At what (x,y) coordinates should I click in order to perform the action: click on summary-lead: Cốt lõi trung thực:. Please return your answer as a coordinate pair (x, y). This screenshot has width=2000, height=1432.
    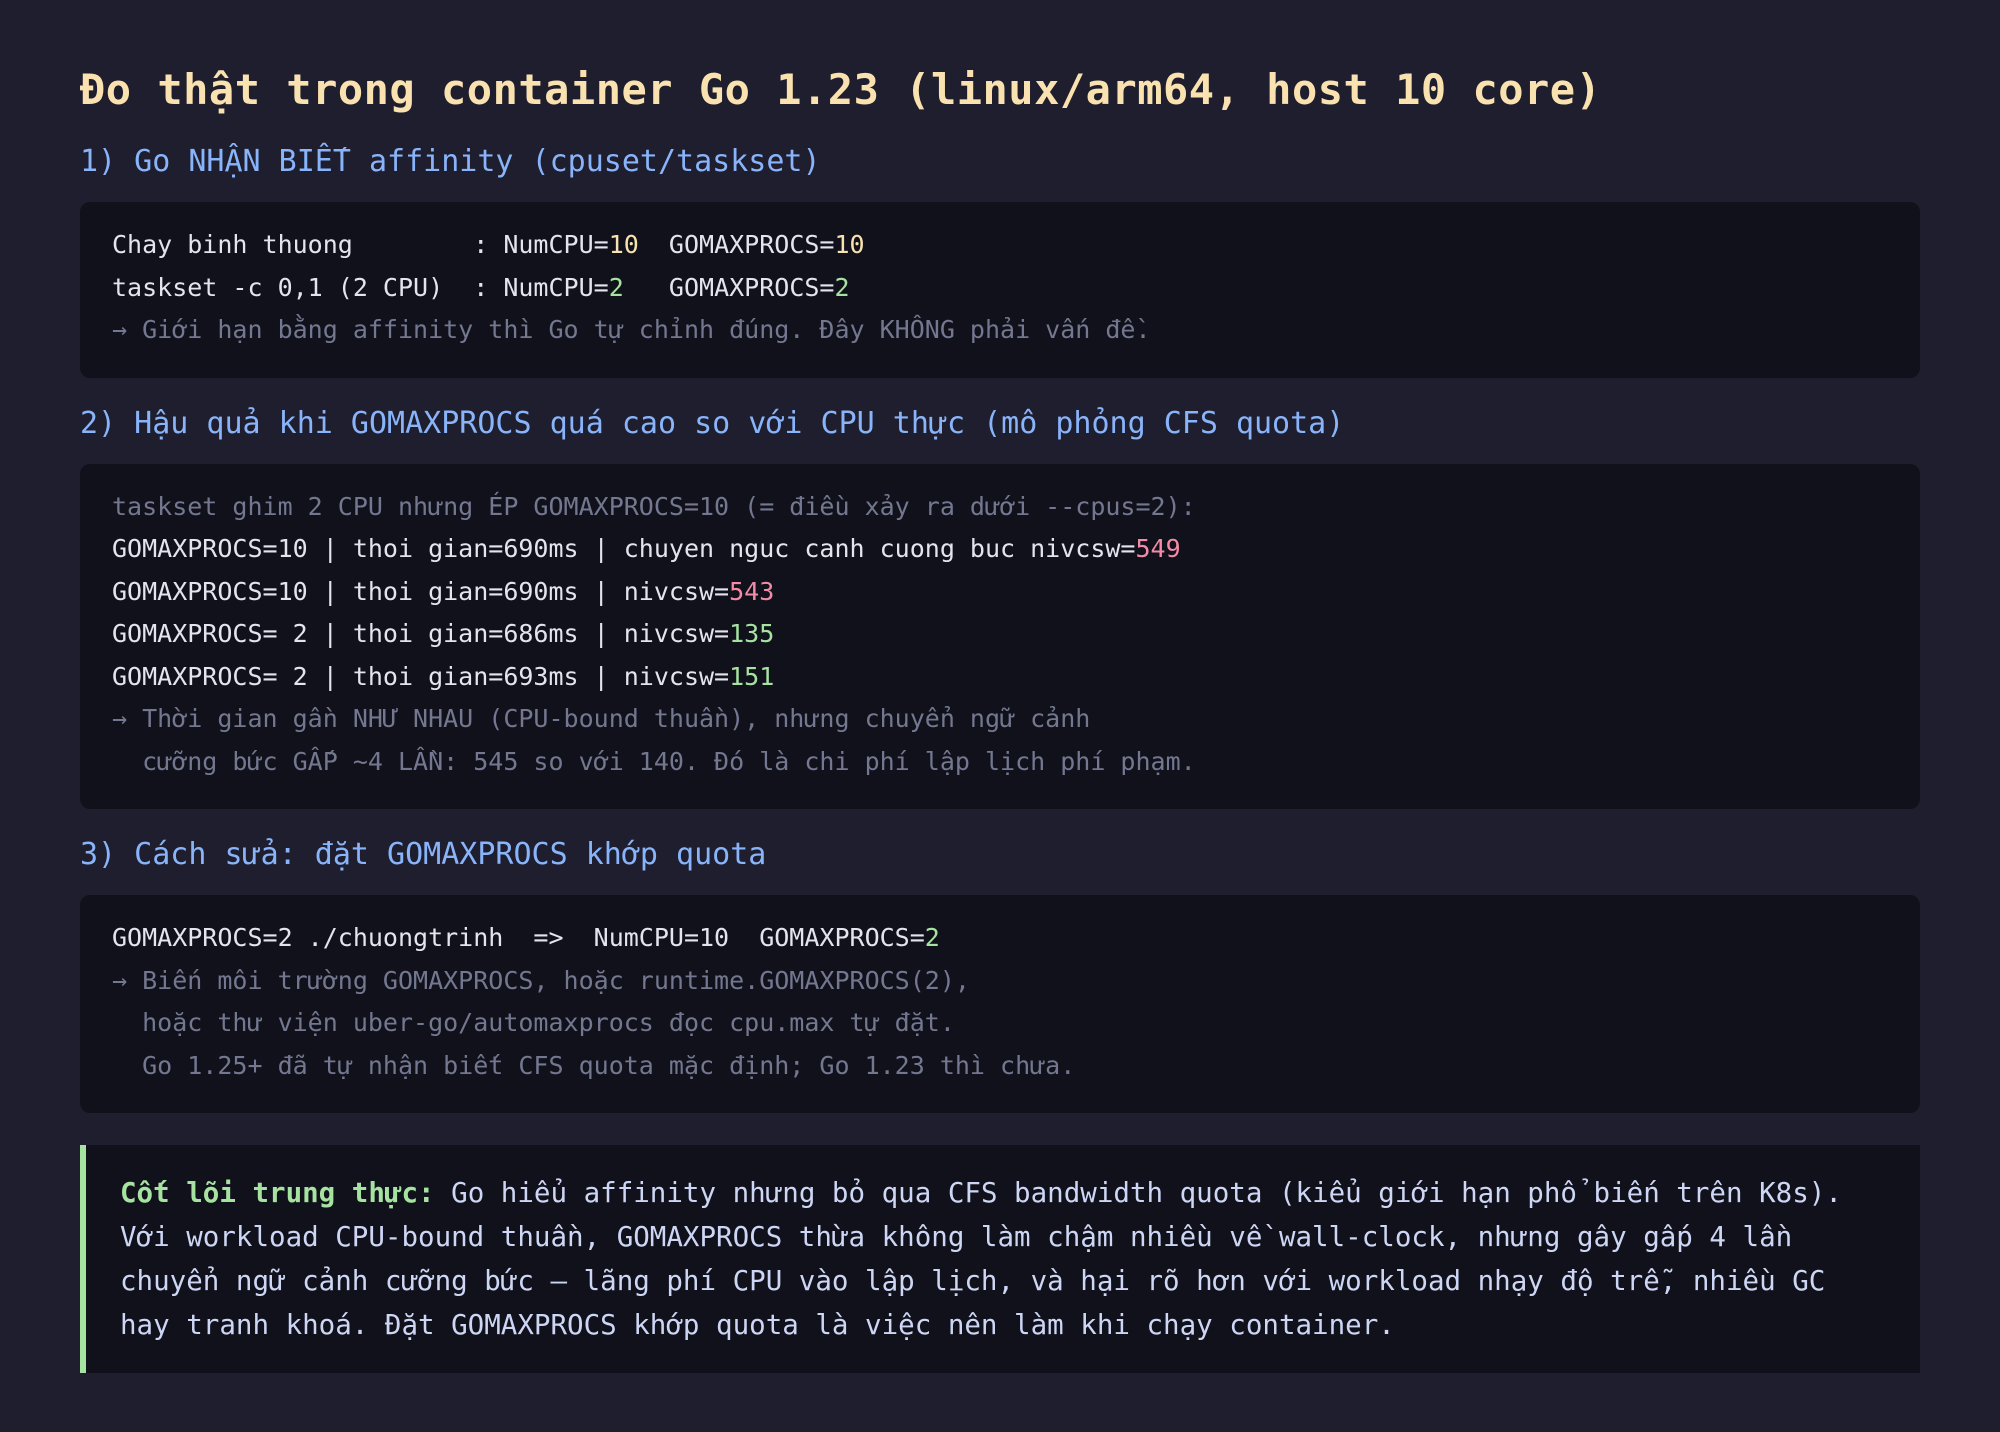
    Looking at the image, I should click on (277, 1193).